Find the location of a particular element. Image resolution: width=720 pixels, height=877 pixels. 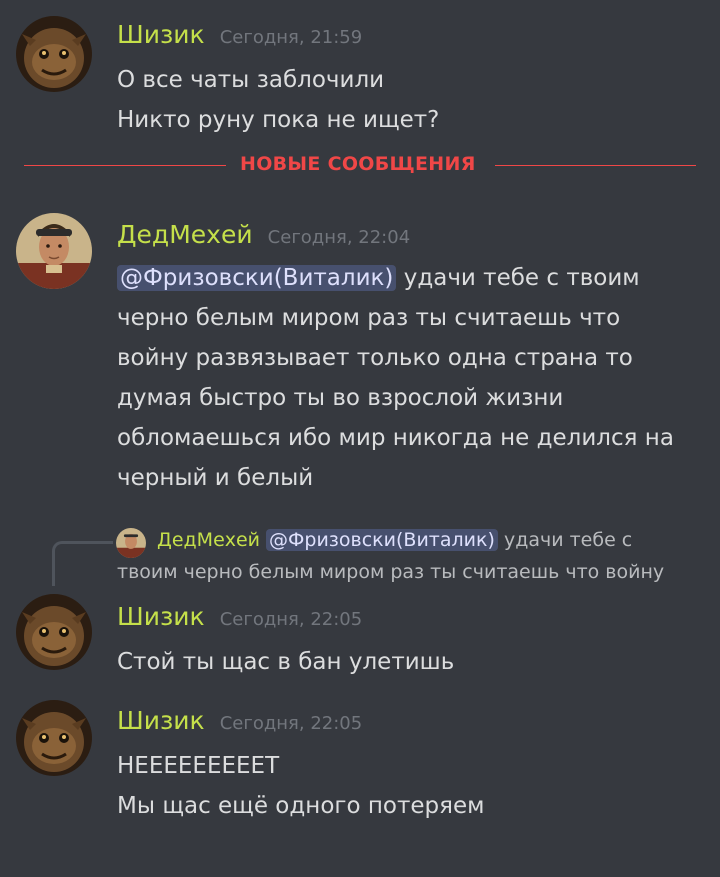

message-line: @Фризовски(Виталик) удачи тебе с твоим is located at coordinates (403, 278).